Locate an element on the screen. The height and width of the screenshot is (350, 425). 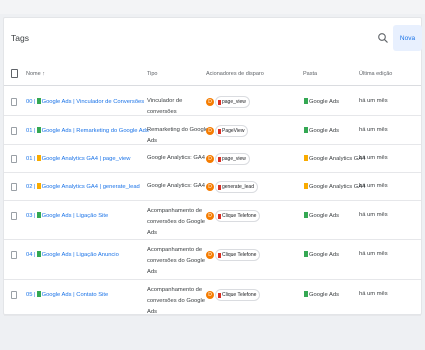
trigger-cell: Dgenerate_lead is located at coordinates (232, 187).